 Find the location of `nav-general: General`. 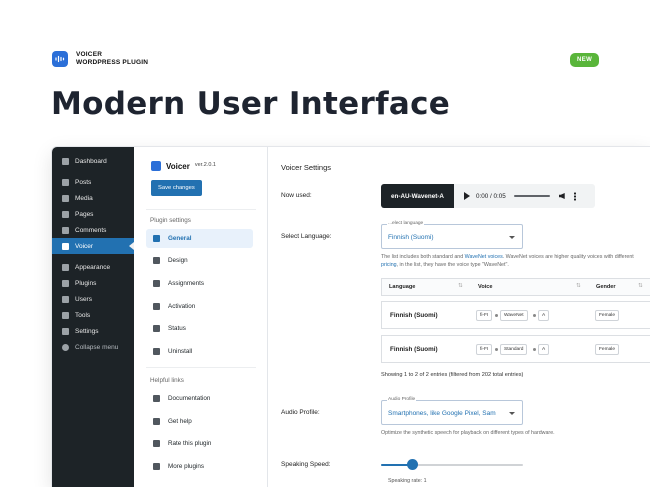

nav-general: General is located at coordinates (199, 238).